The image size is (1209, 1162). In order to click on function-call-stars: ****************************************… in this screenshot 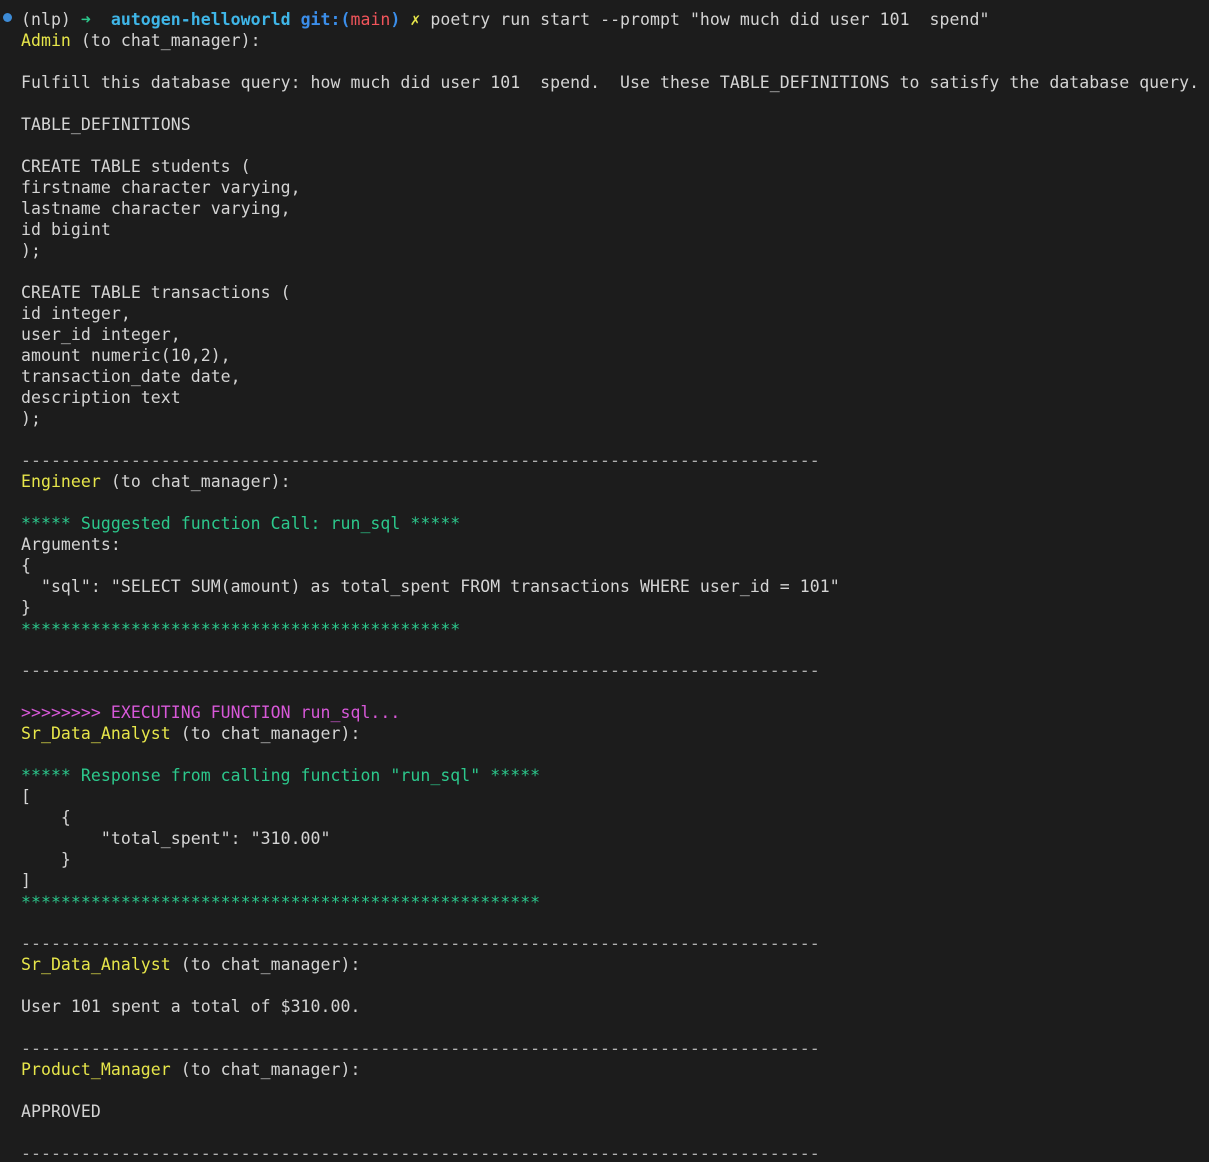, I will do `click(241, 629)`.